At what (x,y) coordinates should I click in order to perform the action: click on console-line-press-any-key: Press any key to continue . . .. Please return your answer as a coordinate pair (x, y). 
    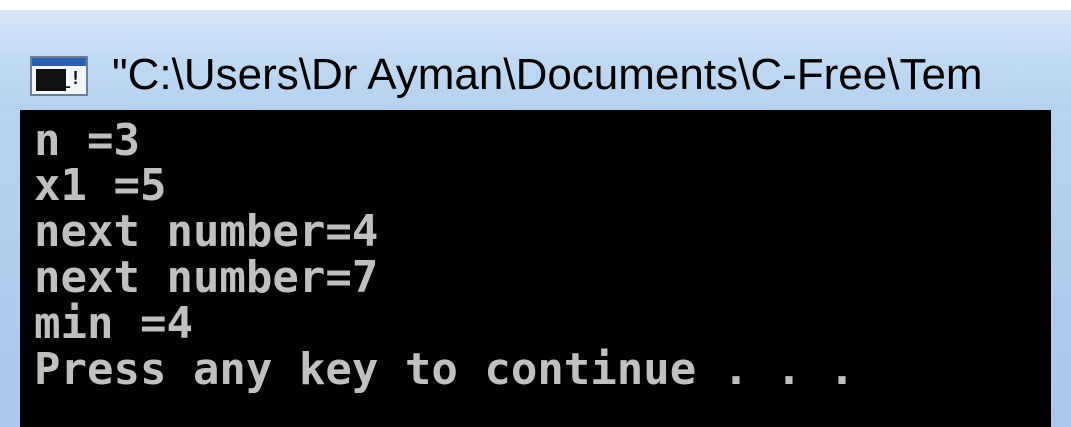
    Looking at the image, I should click on (445, 369).